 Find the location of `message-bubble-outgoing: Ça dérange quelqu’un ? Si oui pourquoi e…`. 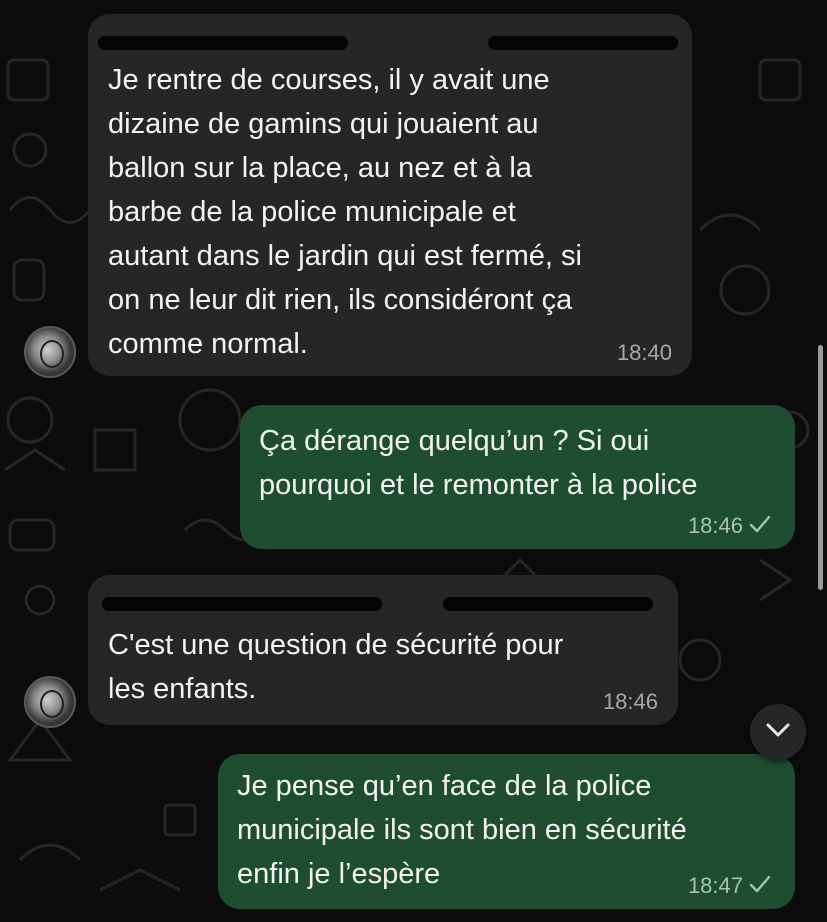

message-bubble-outgoing: Ça dérange quelqu’un ? Si oui pourquoi e… is located at coordinates (517, 477).